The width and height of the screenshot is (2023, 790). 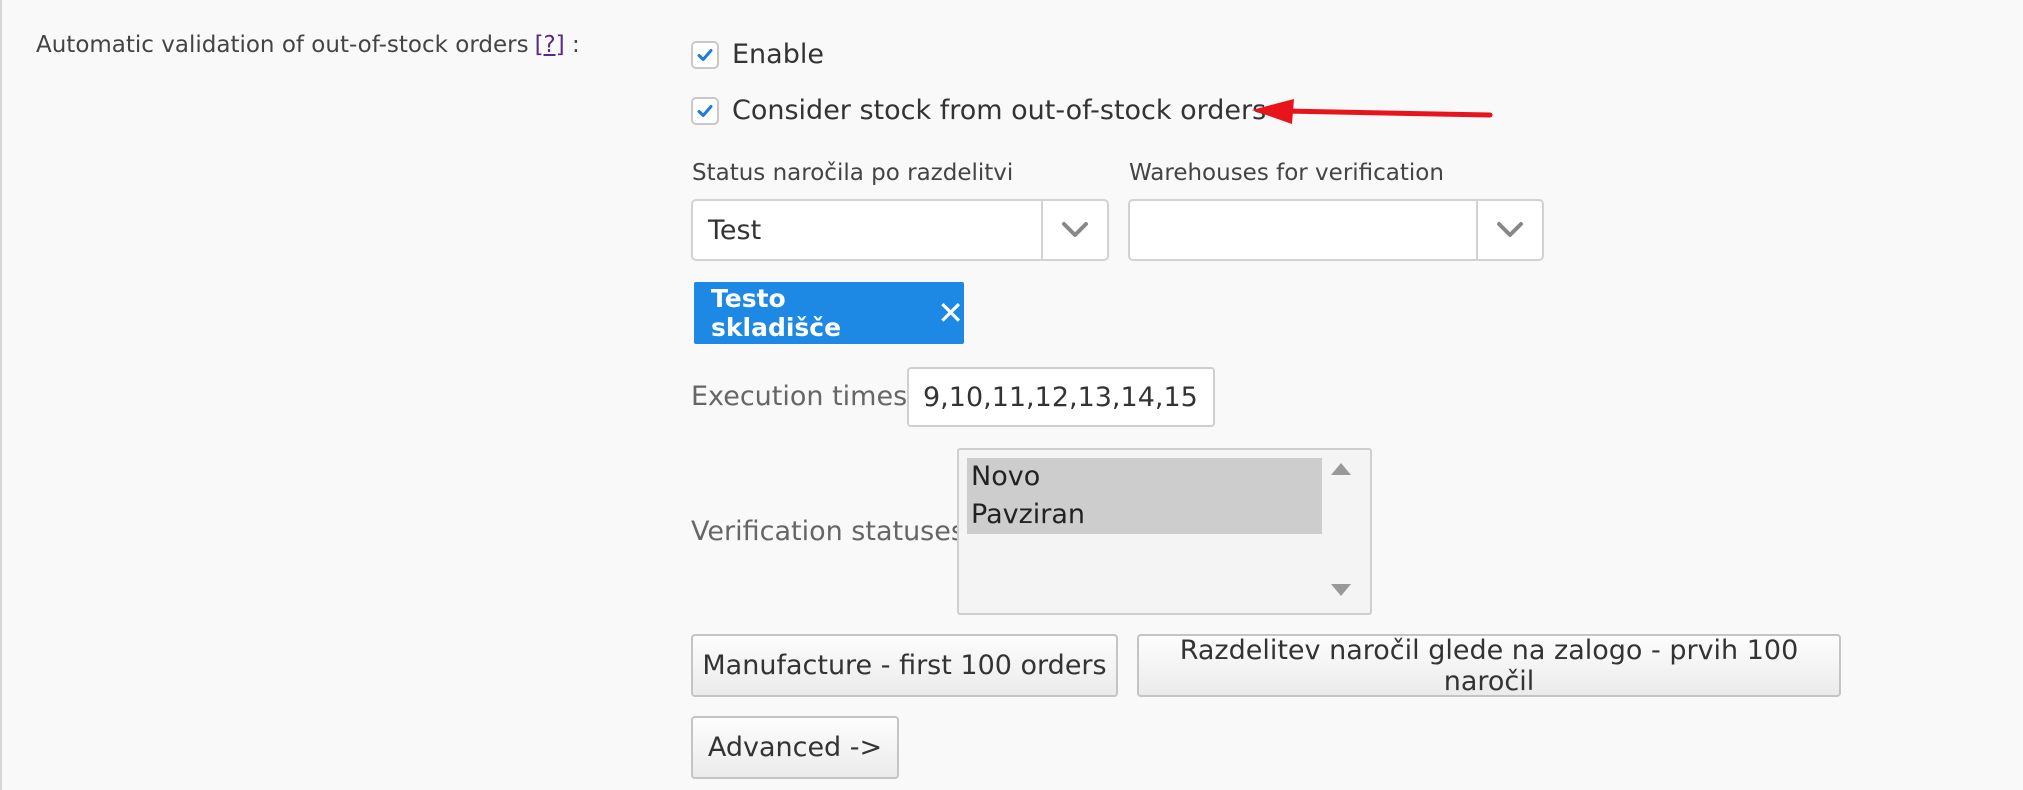 What do you see at coordinates (950, 313) in the screenshot?
I see `close-icon: ✕` at bounding box center [950, 313].